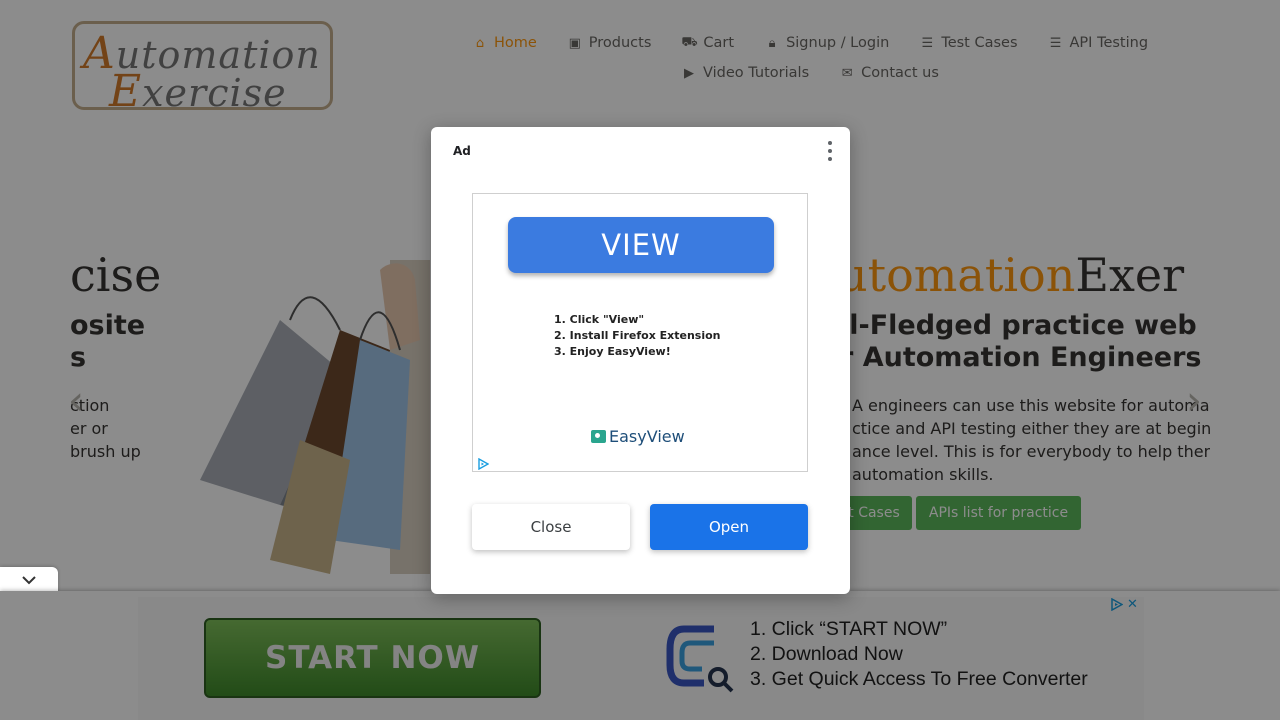 This screenshot has height=720, width=1280. I want to click on start-now-button: START NOW, so click(372, 658).